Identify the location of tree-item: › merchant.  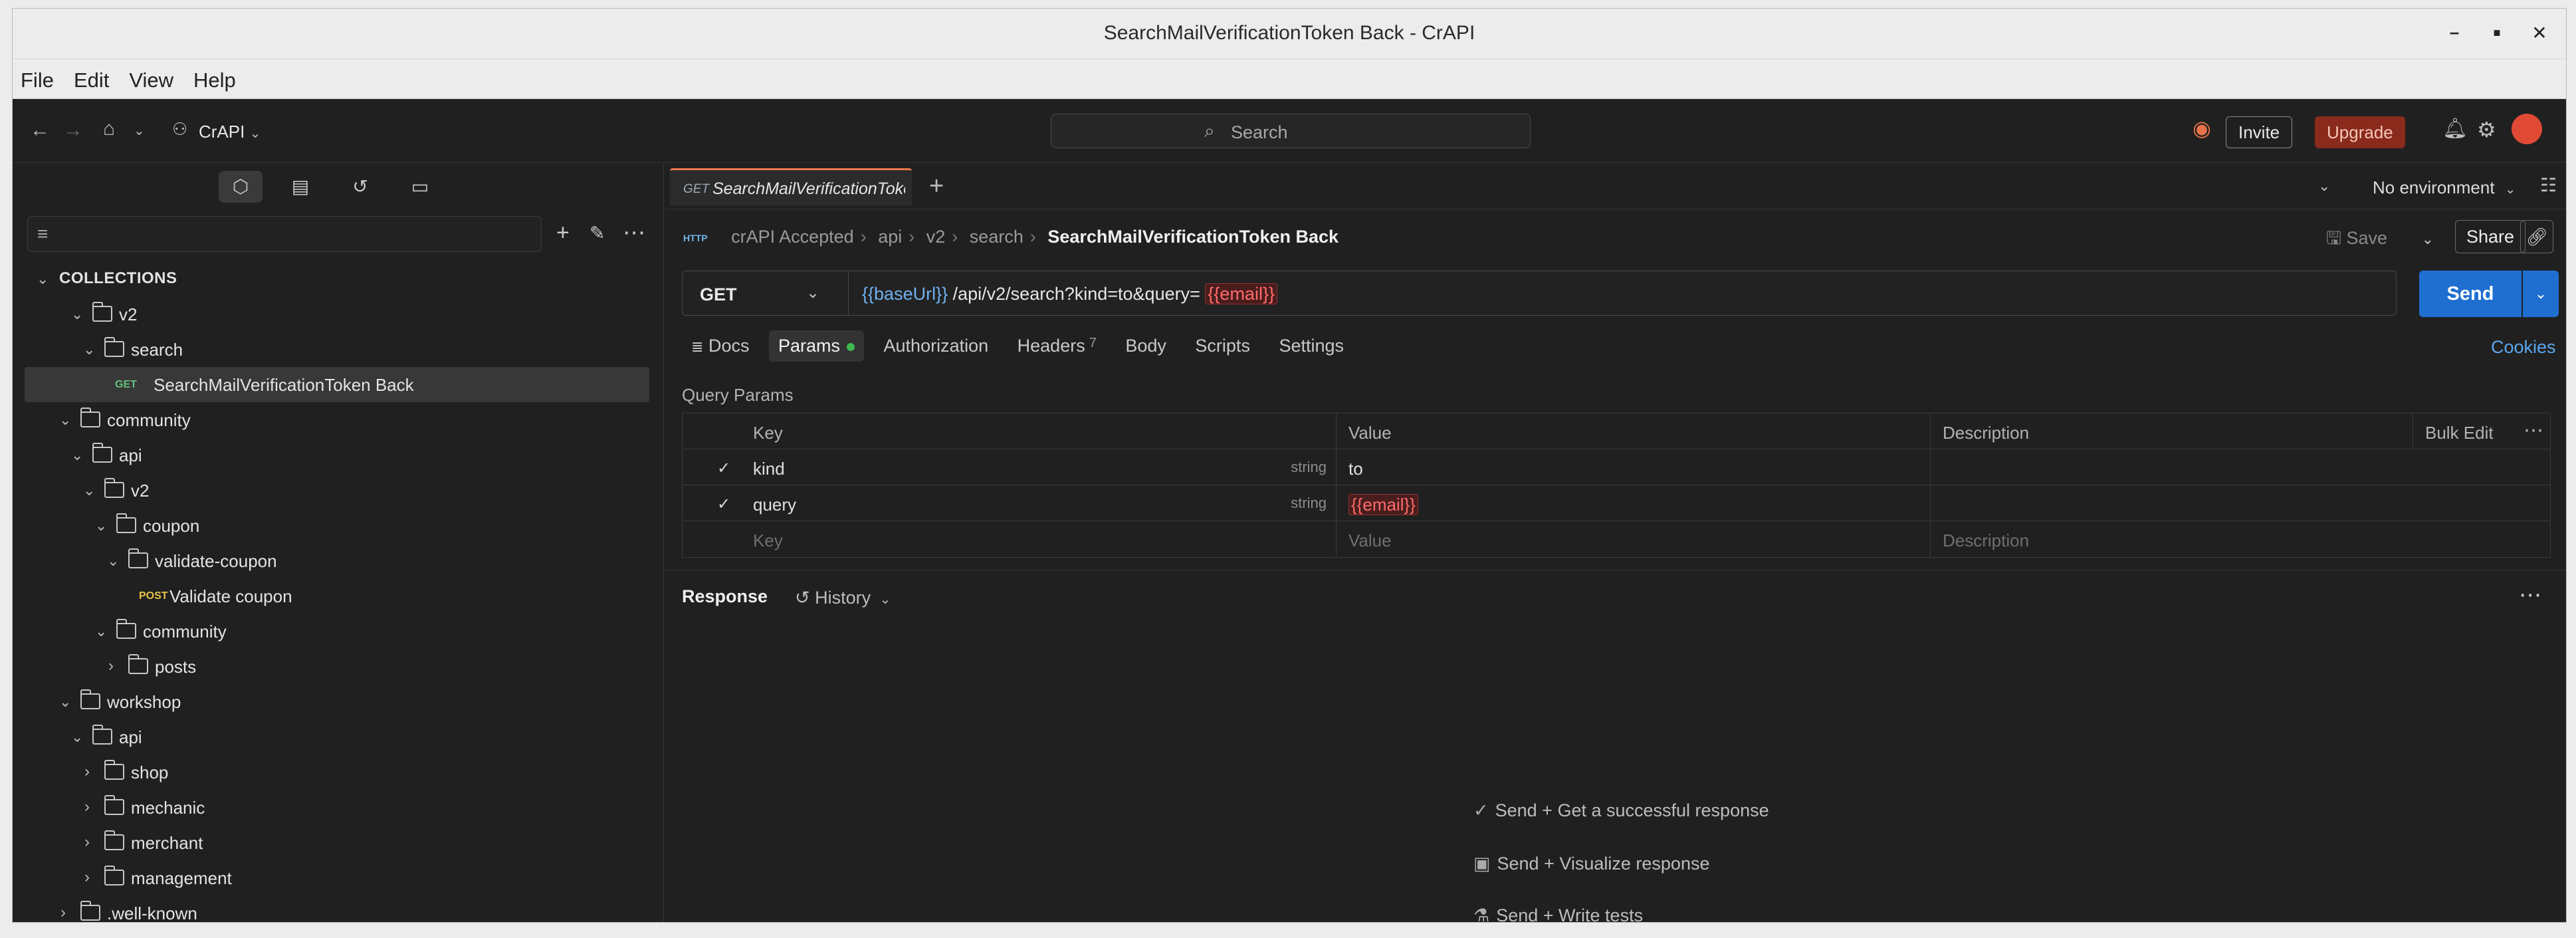
(332, 843).